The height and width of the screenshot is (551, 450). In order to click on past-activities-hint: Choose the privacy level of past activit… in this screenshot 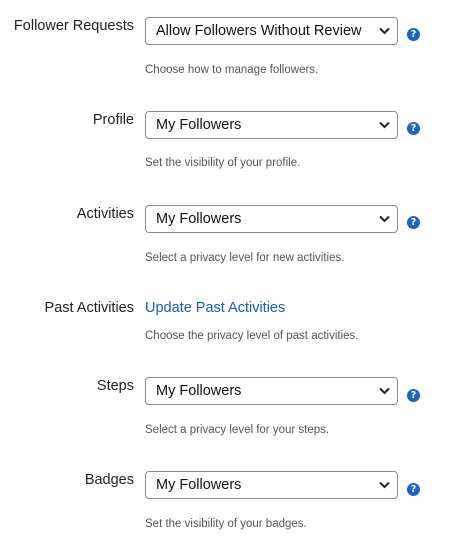, I will do `click(252, 336)`.